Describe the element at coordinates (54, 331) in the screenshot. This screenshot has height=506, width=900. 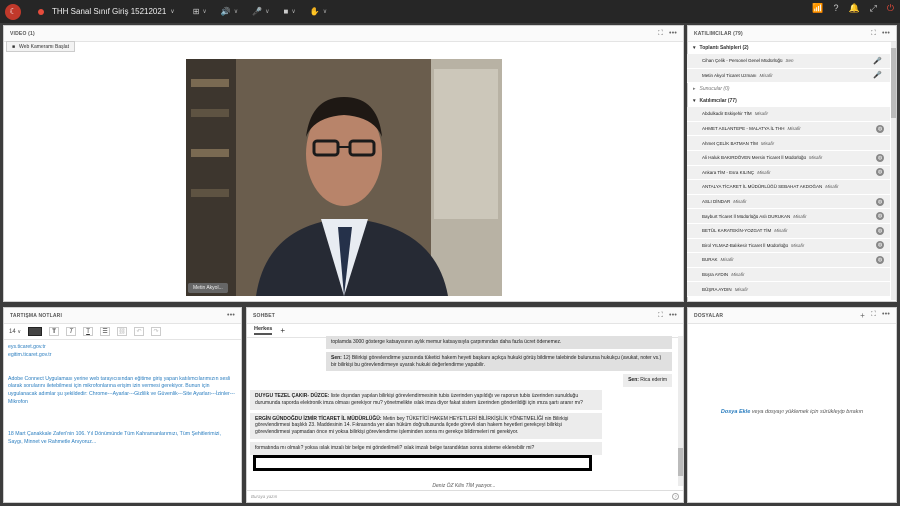
I see `bold-icon: T` at that location.